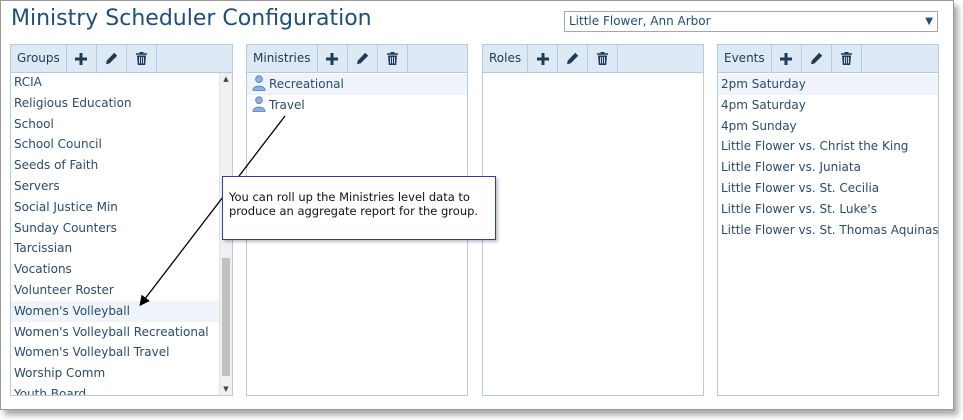  Describe the element at coordinates (60, 373) in the screenshot. I see `list-item-label: Worship Comm` at that location.